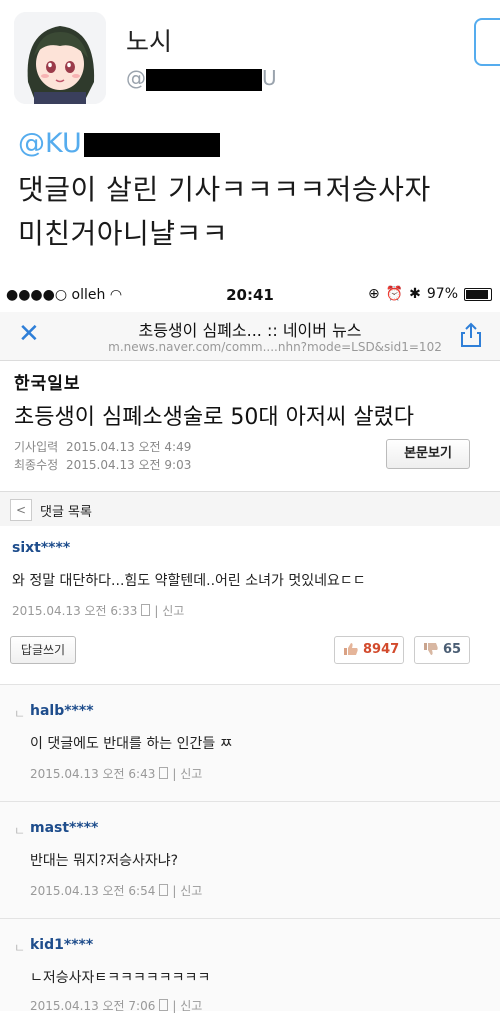 The image size is (500, 1014). I want to click on tweet-text-line-2: 미친거아니냘ㅋㅋ, so click(123, 233).